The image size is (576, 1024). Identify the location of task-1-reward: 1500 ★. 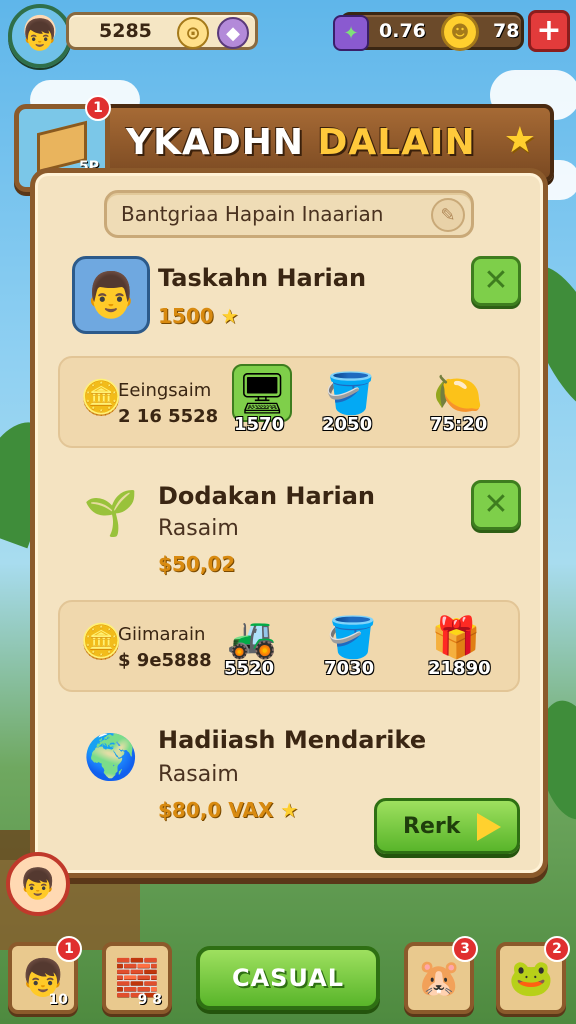
(198, 316).